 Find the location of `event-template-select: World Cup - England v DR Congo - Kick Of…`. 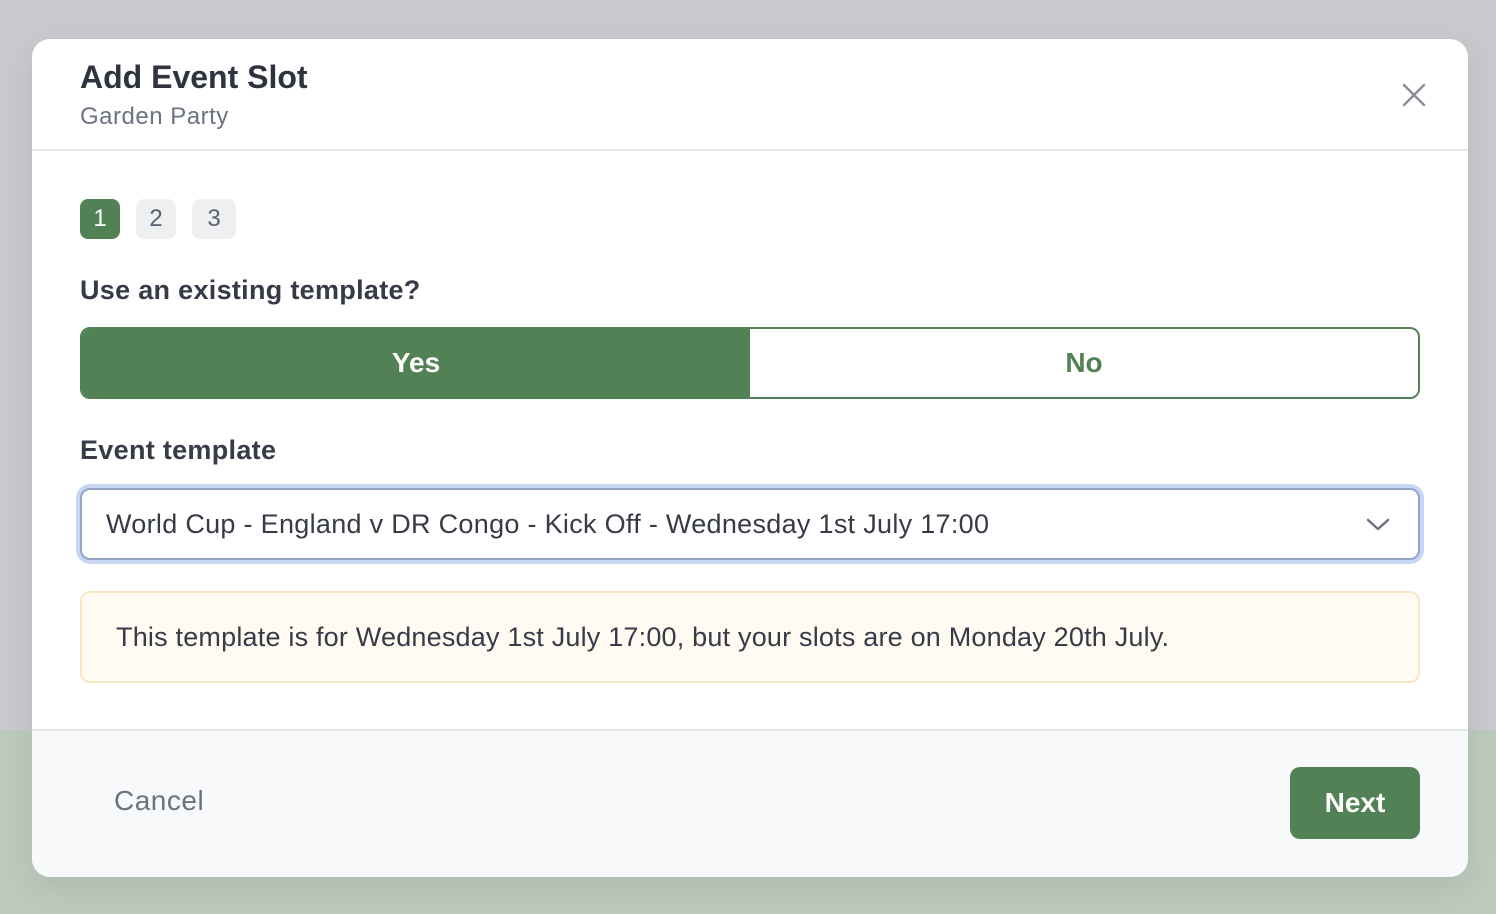

event-template-select: World Cup - England v DR Congo - Kick Of… is located at coordinates (750, 524).